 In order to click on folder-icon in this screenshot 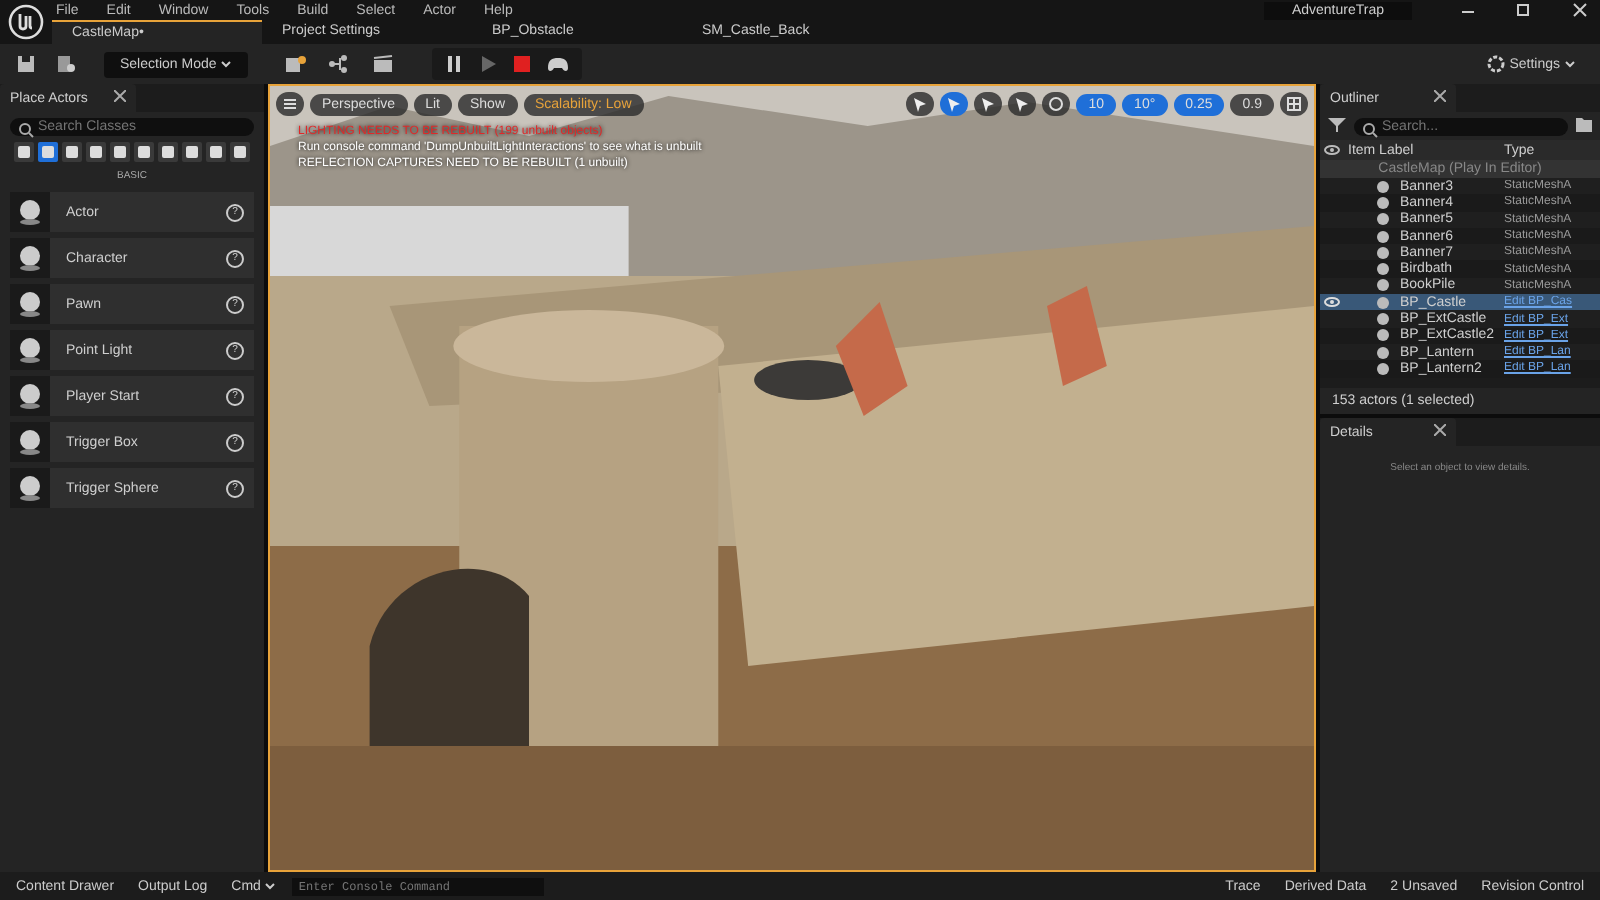, I will do `click(1584, 126)`.